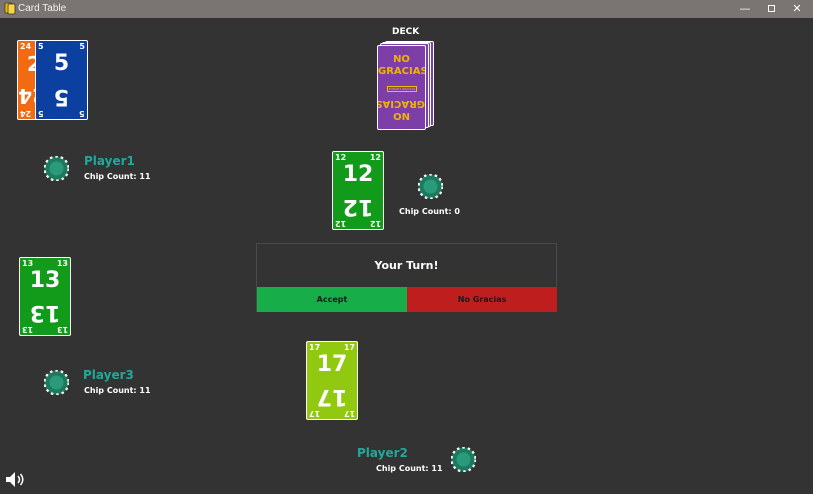 The height and width of the screenshot is (494, 813). Describe the element at coordinates (61, 63) in the screenshot. I see `card-value: 5` at that location.